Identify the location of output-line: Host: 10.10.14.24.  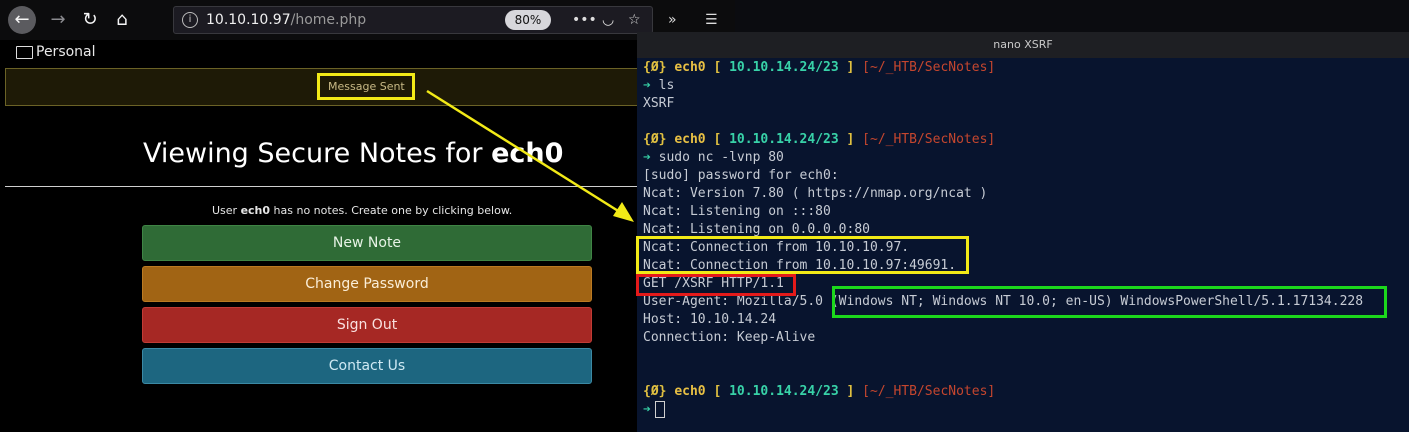
(710, 319).